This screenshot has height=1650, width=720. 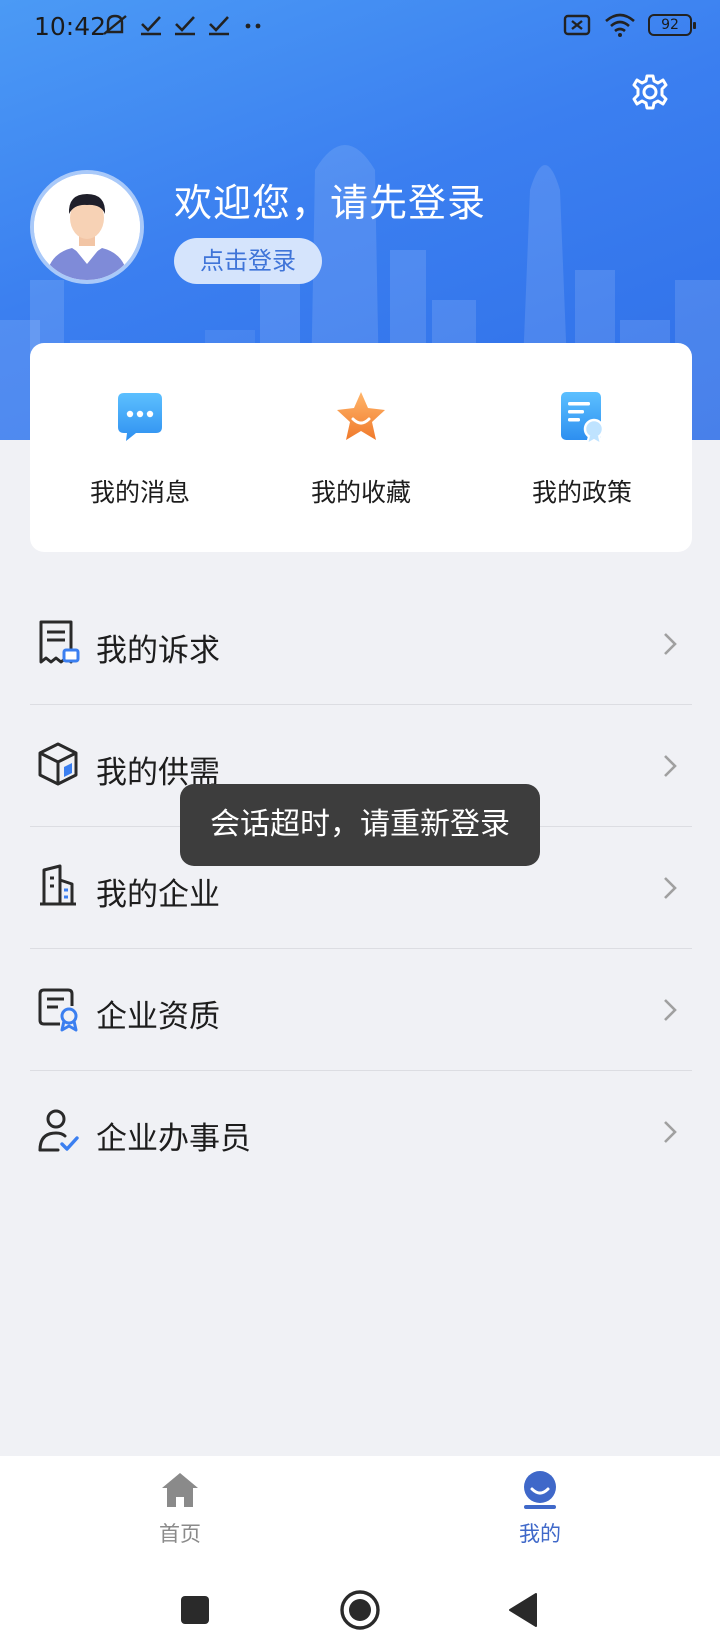 I want to click on menu-item-agents: 企业办事员, so click(x=361, y=1132).